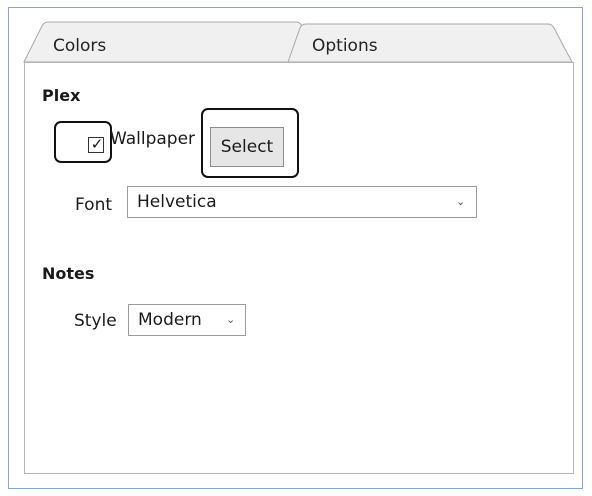  I want to click on style-label: Style, so click(95, 321).